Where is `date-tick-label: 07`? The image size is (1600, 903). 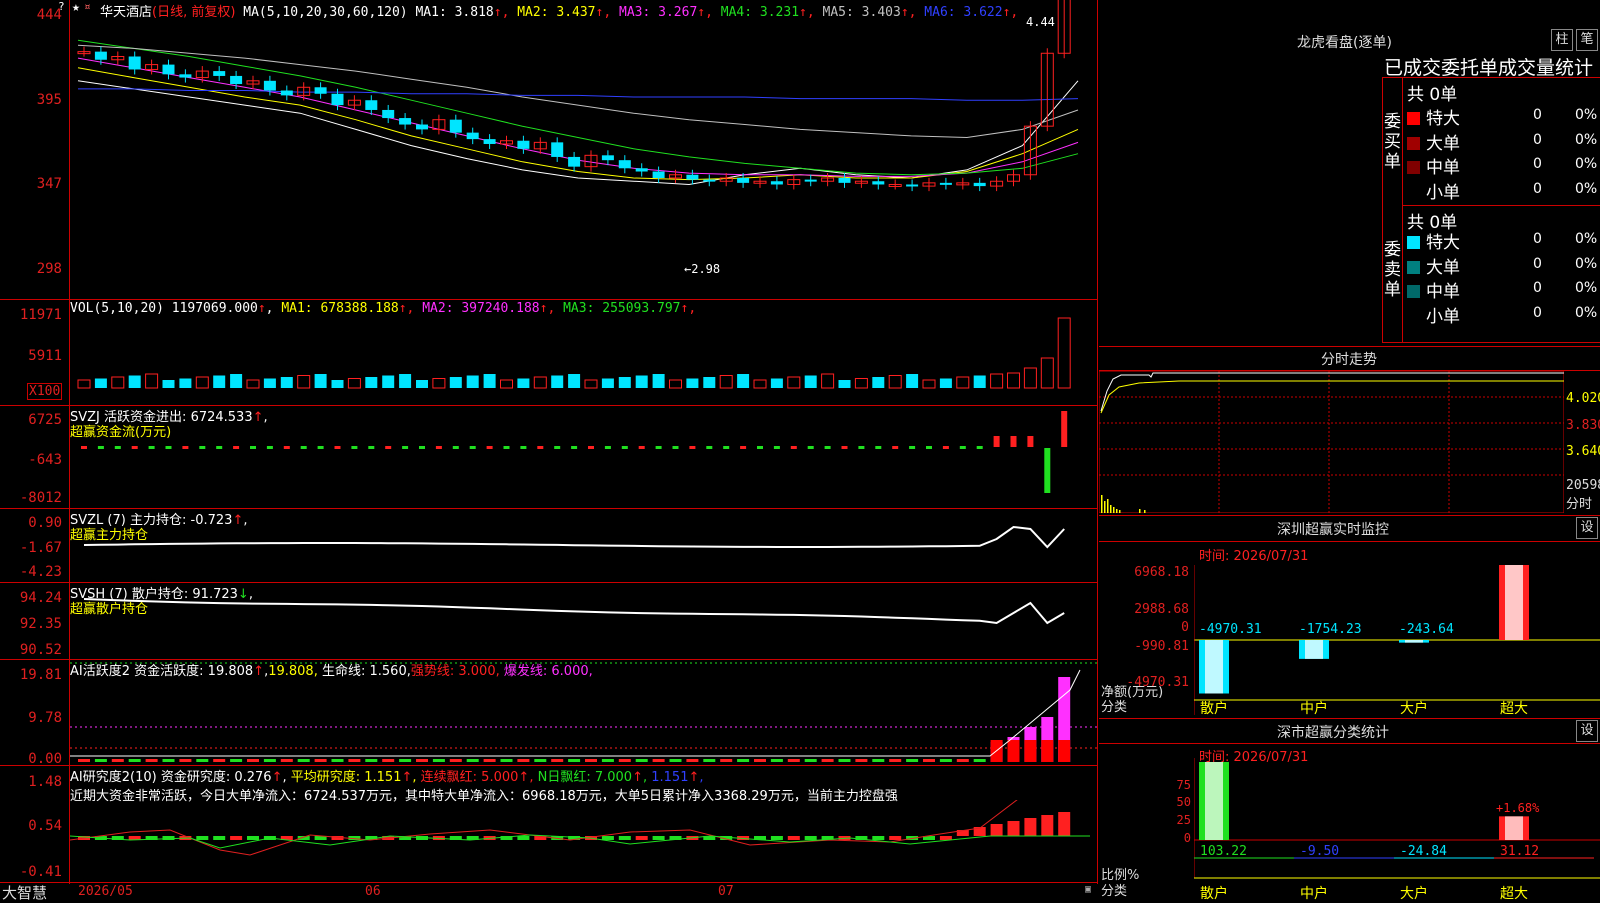 date-tick-label: 07 is located at coordinates (726, 891).